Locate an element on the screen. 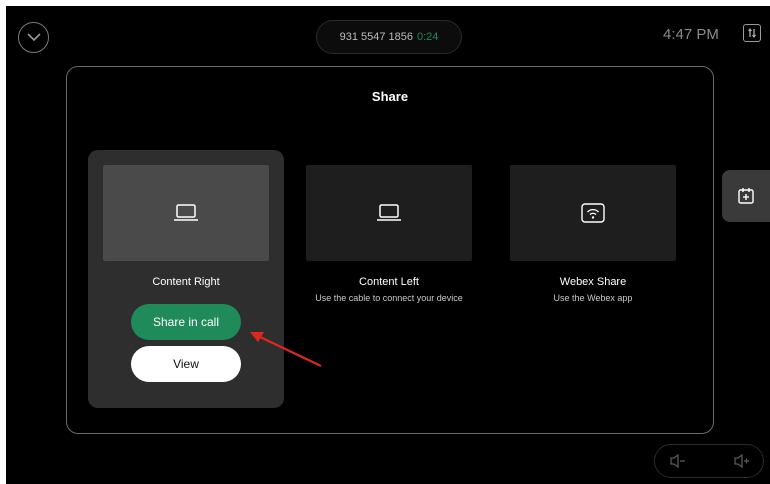 The height and width of the screenshot is (484, 770). add-calendar-icon is located at coordinates (746, 196).